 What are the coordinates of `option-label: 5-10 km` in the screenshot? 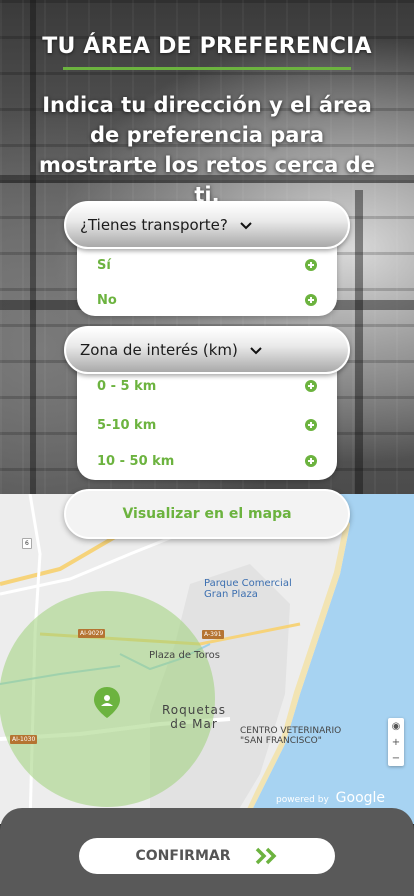 It's located at (127, 425).